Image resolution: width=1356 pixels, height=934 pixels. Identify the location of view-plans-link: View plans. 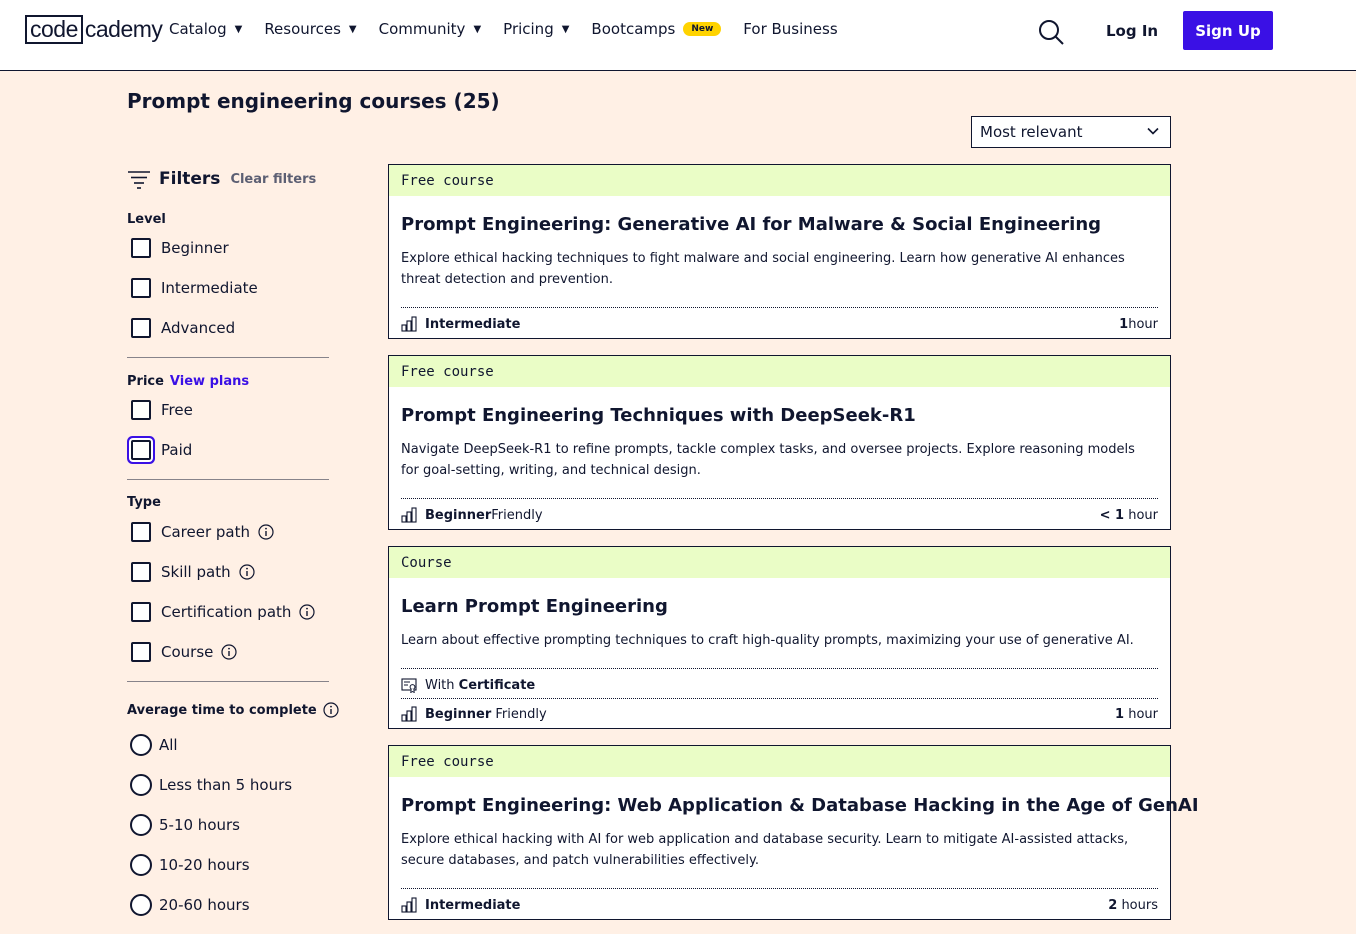
(209, 381).